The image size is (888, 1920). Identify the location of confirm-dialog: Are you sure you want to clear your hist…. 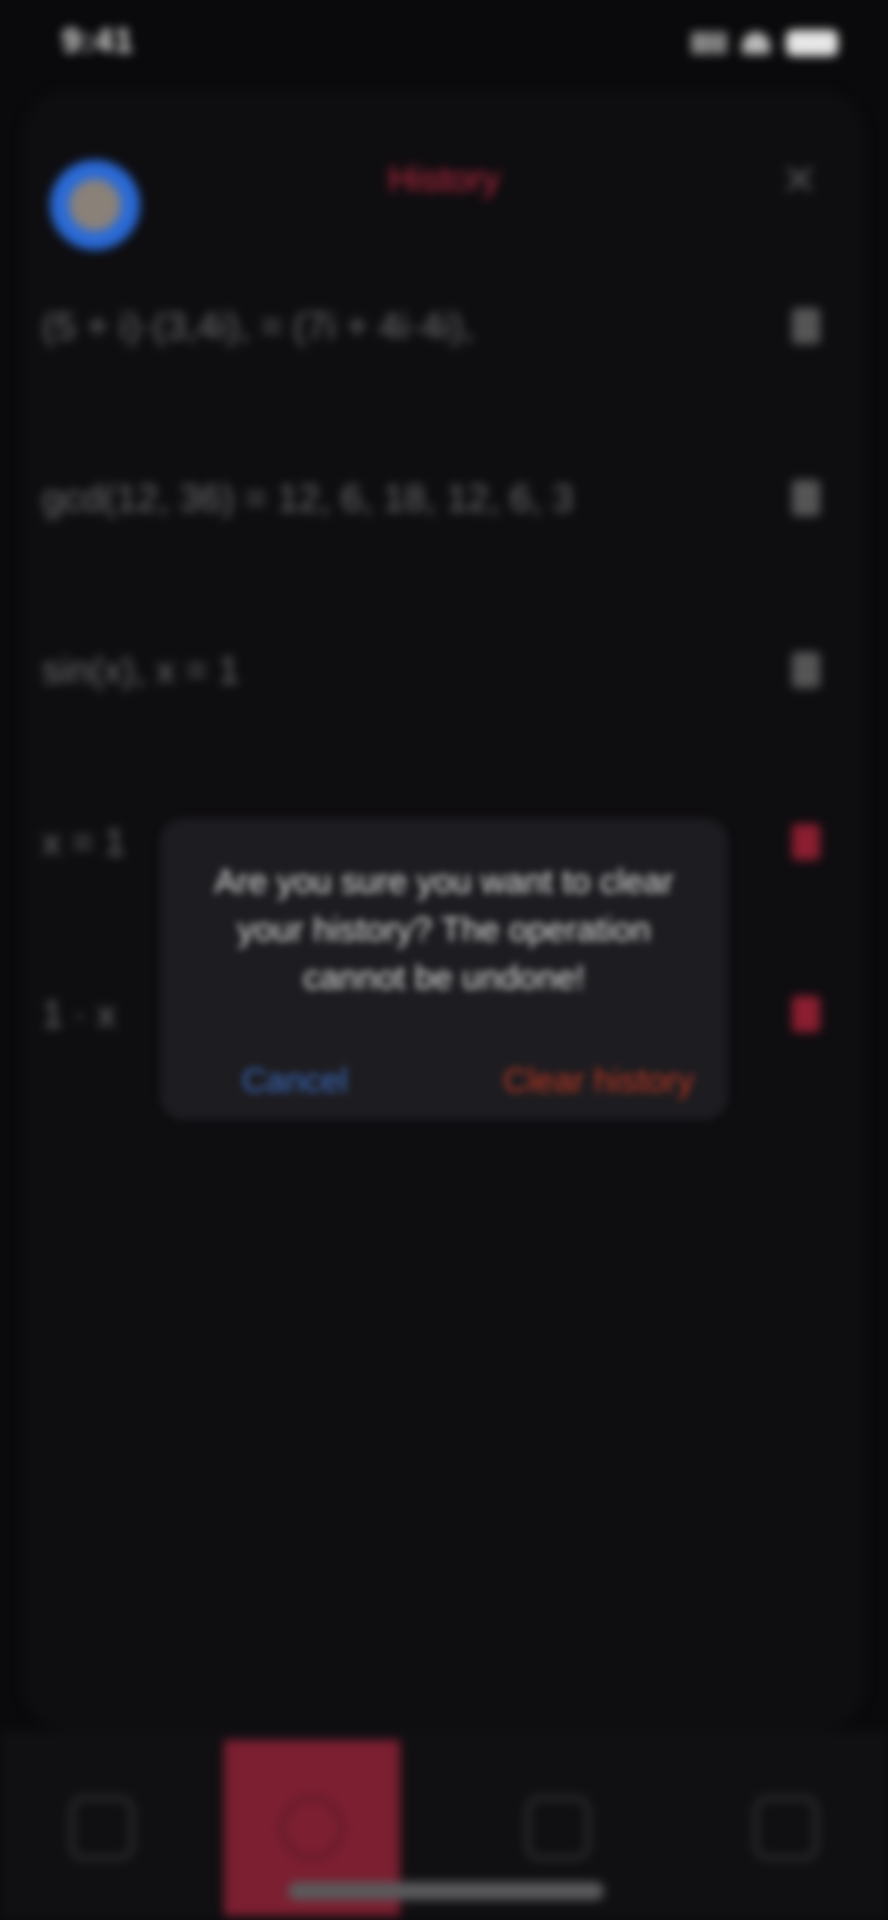
(444, 969).